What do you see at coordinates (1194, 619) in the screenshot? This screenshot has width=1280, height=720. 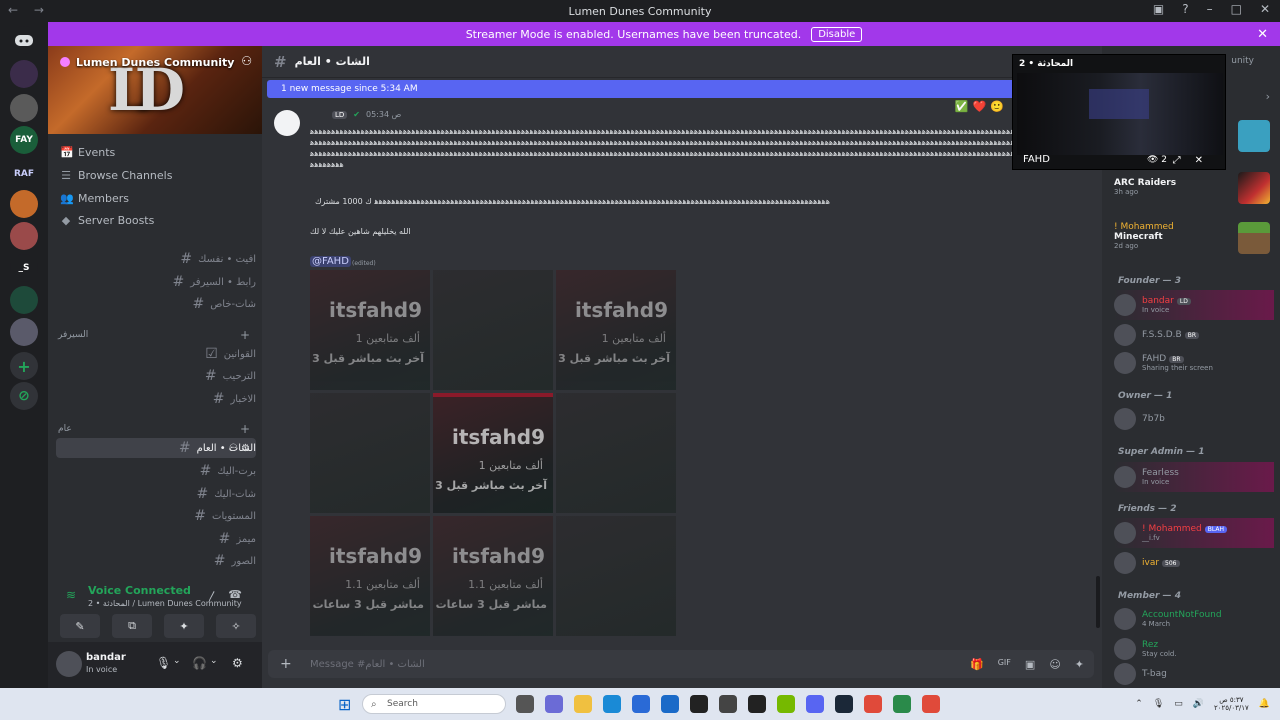 I see `member-item: AccountNotFound 4 March` at bounding box center [1194, 619].